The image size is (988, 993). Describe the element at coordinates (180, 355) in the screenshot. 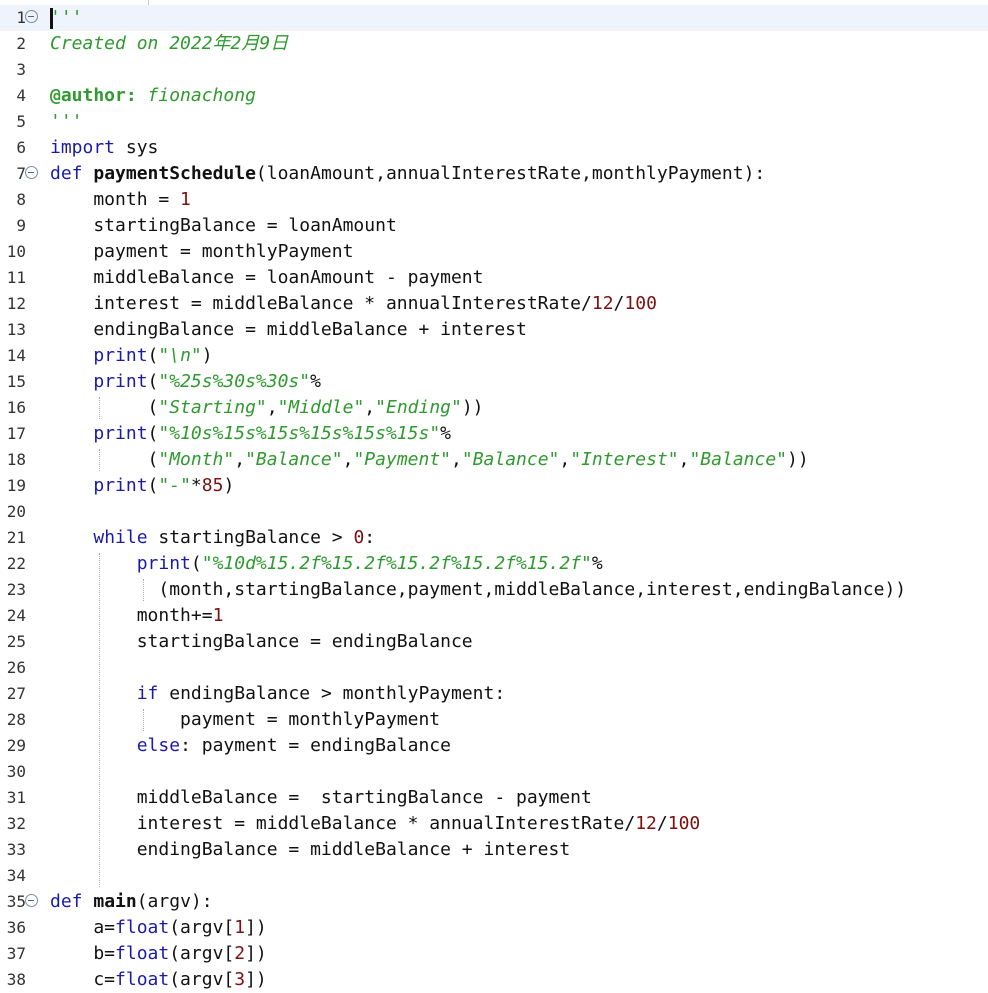

I see `code-token: "\n"` at that location.